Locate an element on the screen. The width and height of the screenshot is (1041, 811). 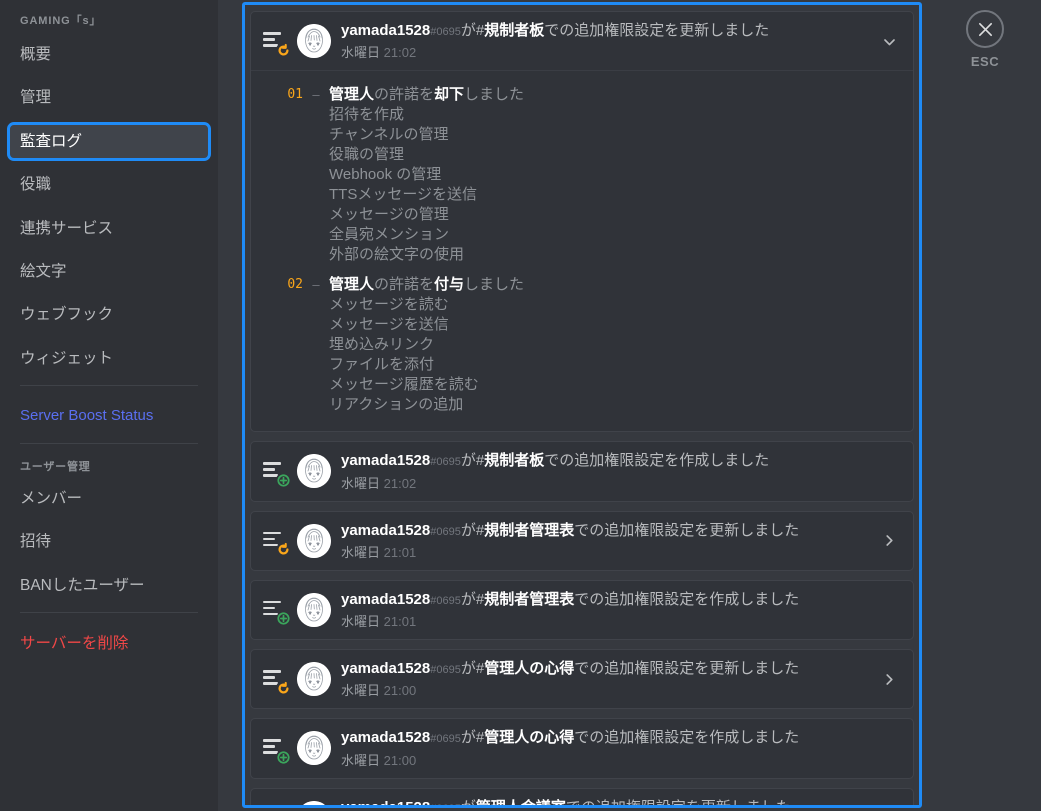
sidebar-item-1: 管理 is located at coordinates (109, 97).